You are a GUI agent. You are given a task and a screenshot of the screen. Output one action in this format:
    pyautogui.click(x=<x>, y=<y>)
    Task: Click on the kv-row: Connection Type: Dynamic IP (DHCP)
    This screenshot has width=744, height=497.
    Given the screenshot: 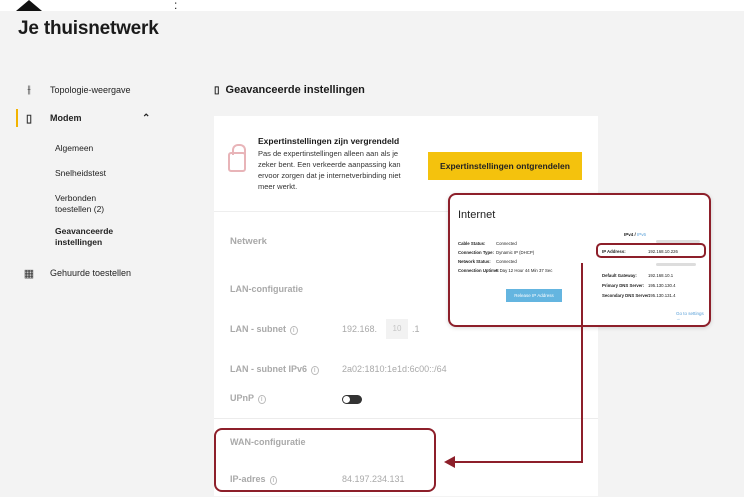 What is the action you would take?
    pyautogui.click(x=496, y=252)
    